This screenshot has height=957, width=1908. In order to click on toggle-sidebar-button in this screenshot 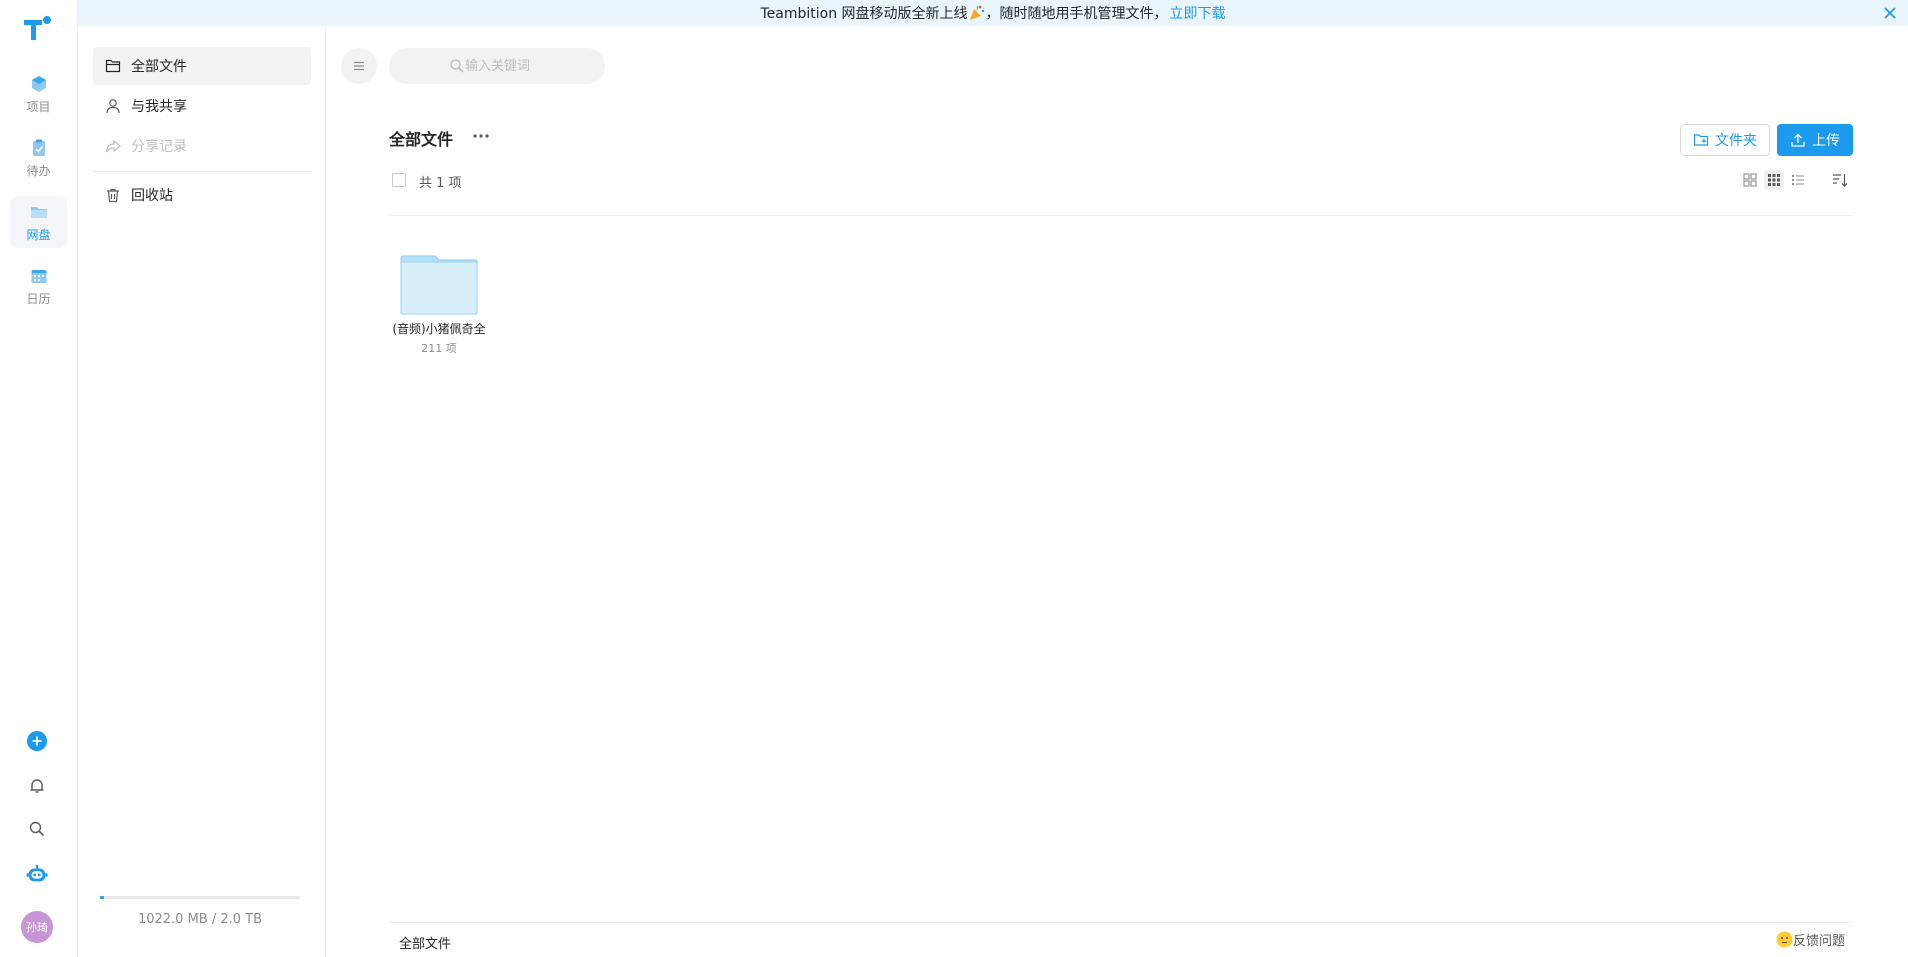, I will do `click(359, 66)`.